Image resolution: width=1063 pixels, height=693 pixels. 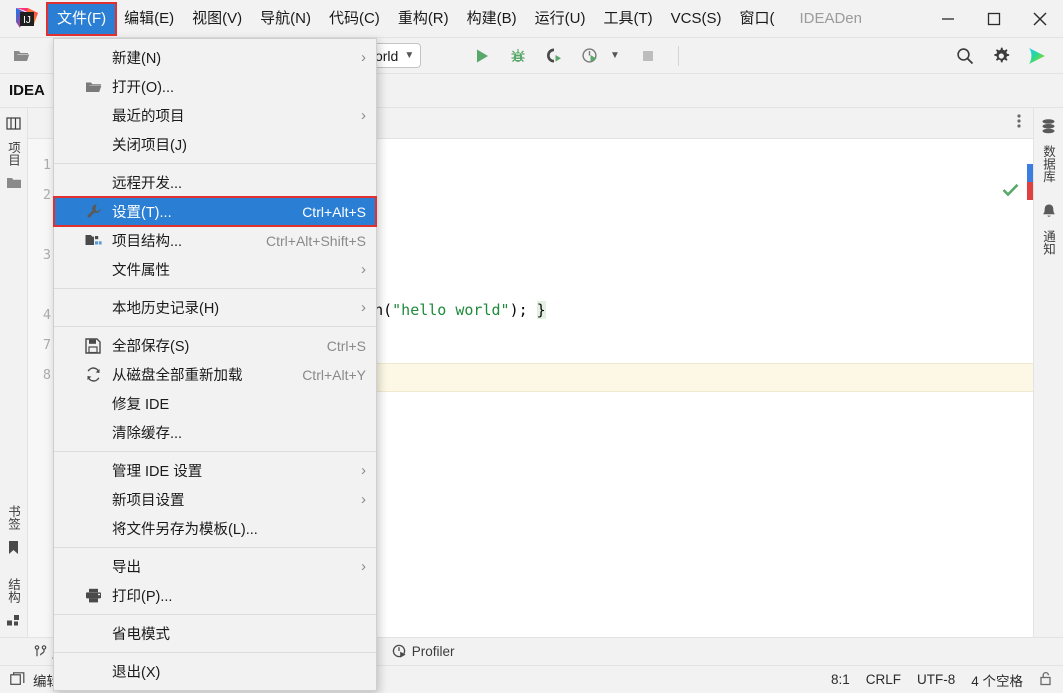 What do you see at coordinates (141, 635) in the screenshot?
I see `menu-item-power-save-mode-label: 省电模式` at bounding box center [141, 635].